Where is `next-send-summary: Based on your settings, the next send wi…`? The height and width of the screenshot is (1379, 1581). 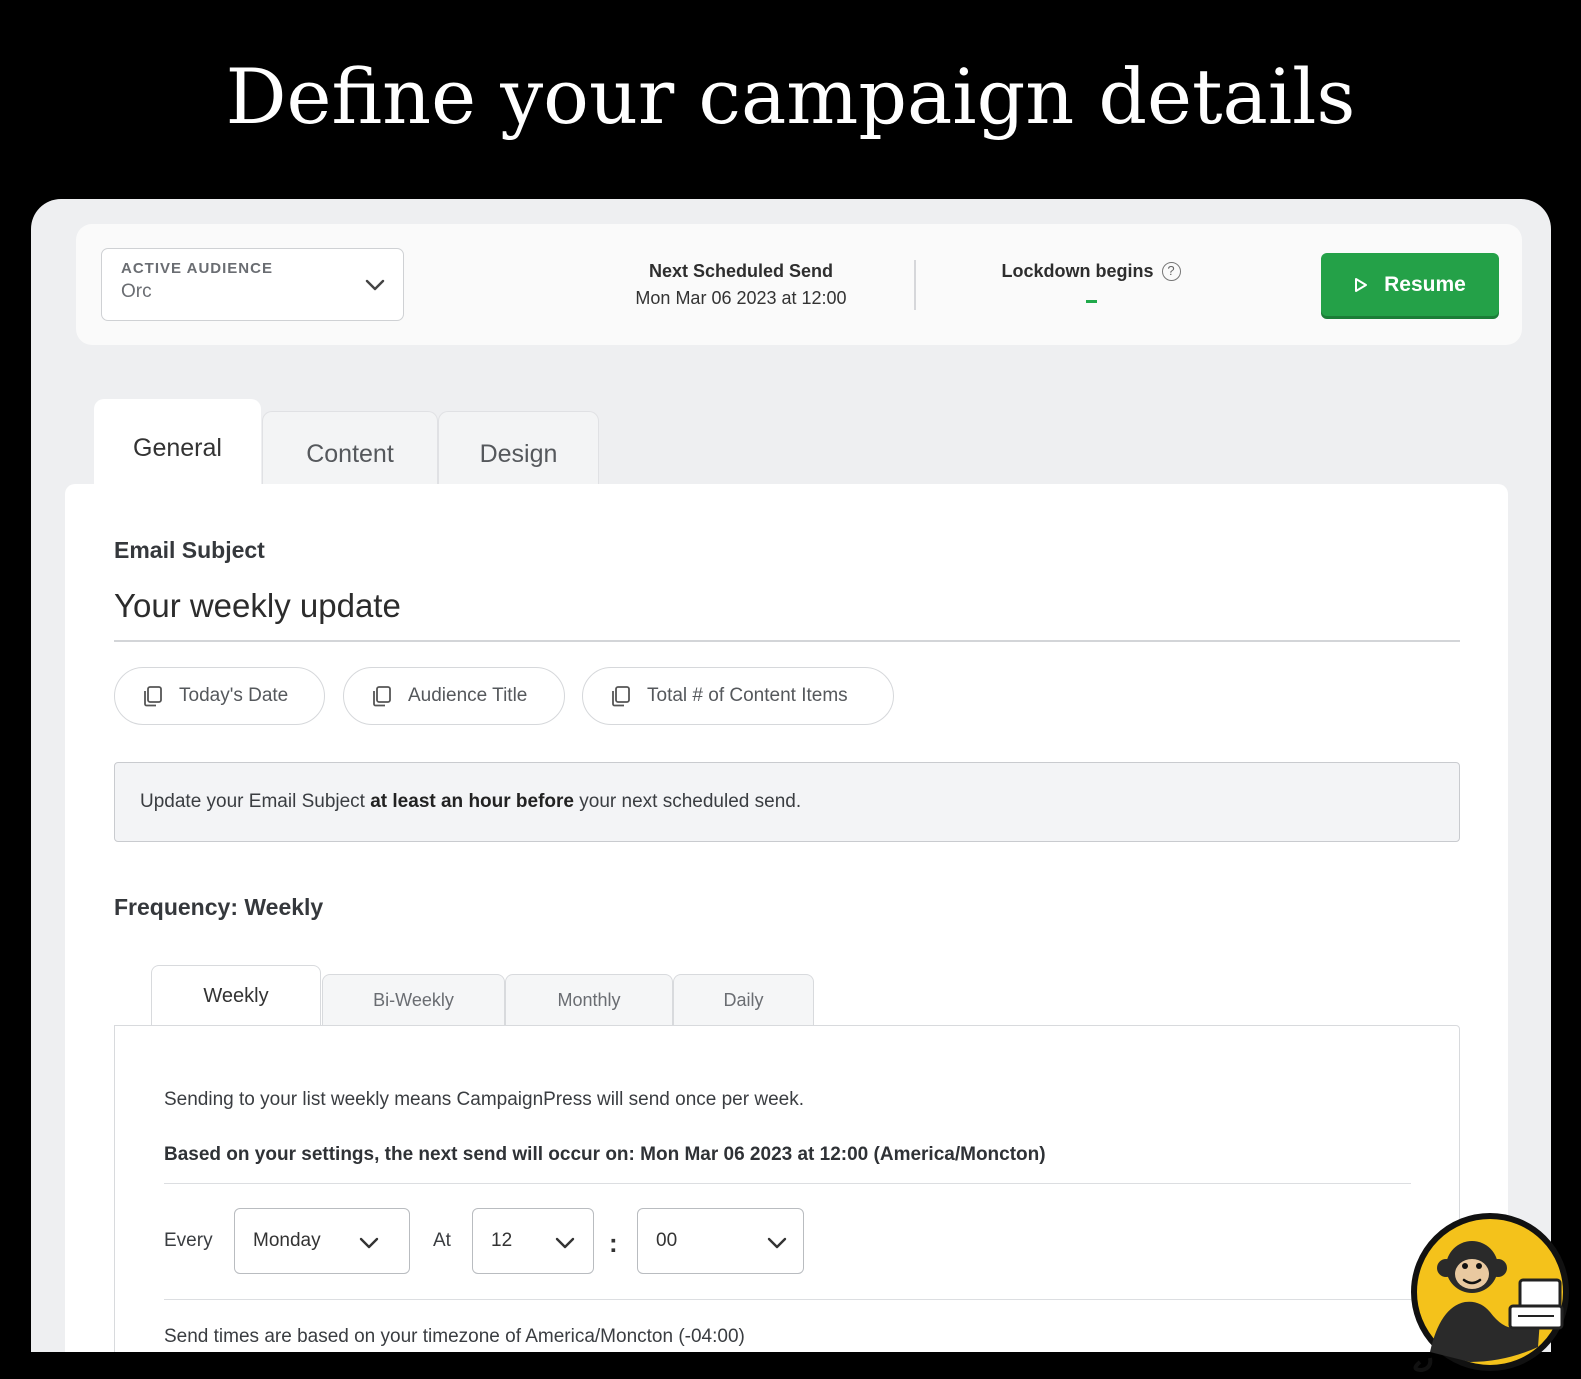
next-send-summary: Based on your settings, the next send wi… is located at coordinates (605, 1154).